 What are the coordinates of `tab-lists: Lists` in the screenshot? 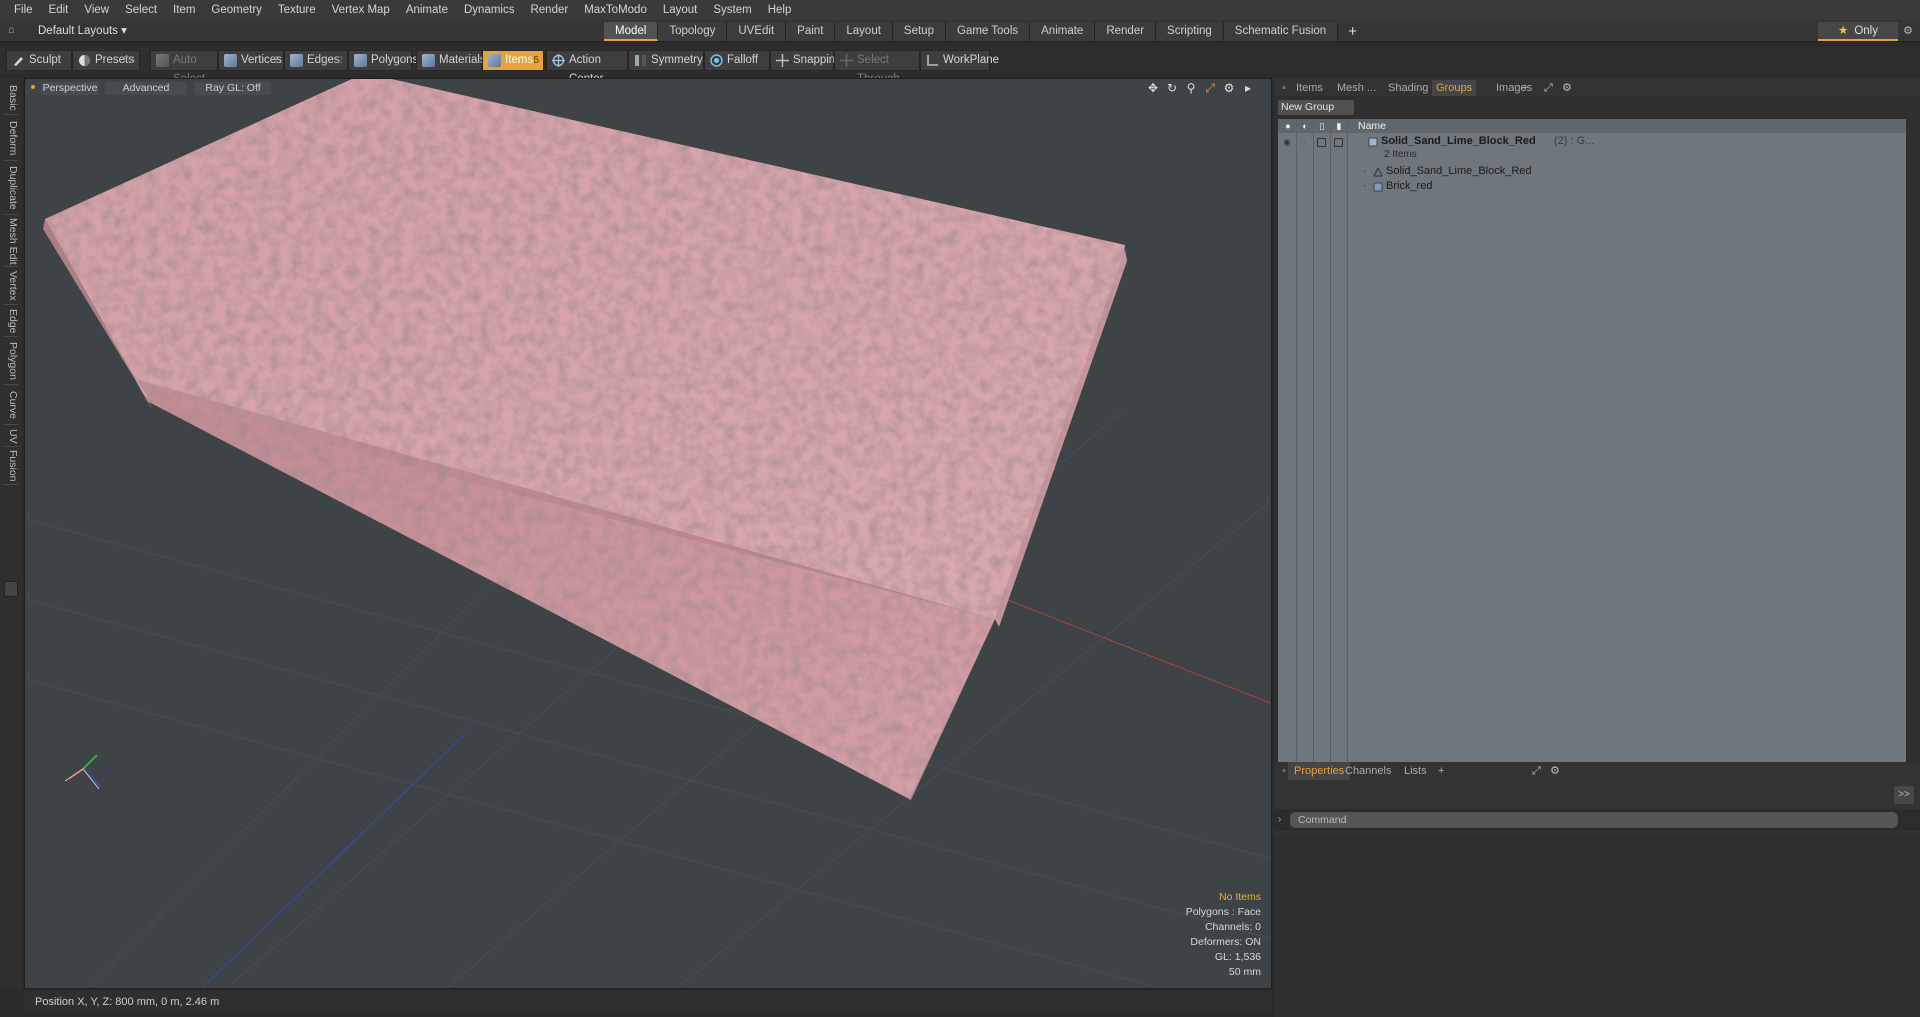 It's located at (1415, 771).